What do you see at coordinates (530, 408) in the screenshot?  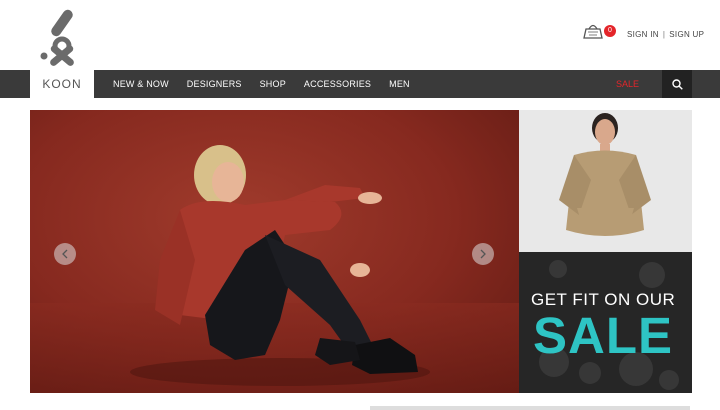 I see `next-section-edge` at bounding box center [530, 408].